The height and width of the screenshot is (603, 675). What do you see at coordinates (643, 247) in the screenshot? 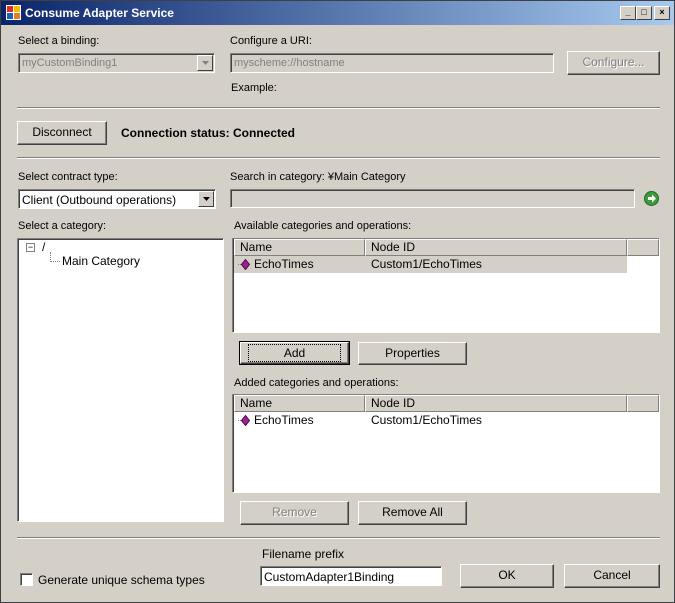
I see `available-col-filler` at bounding box center [643, 247].